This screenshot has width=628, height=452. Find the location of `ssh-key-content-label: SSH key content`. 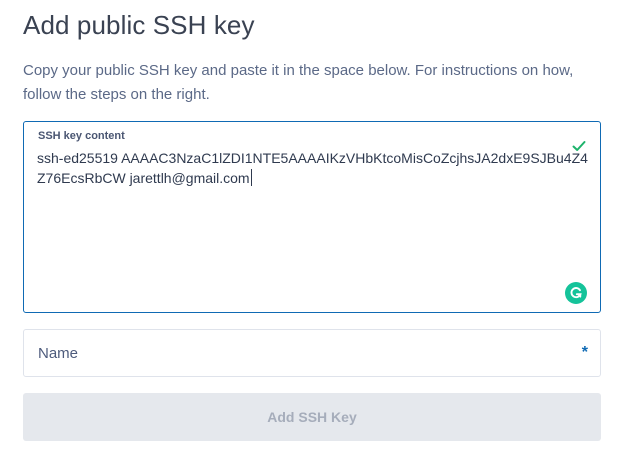

ssh-key-content-label: SSH key content is located at coordinates (81, 136).